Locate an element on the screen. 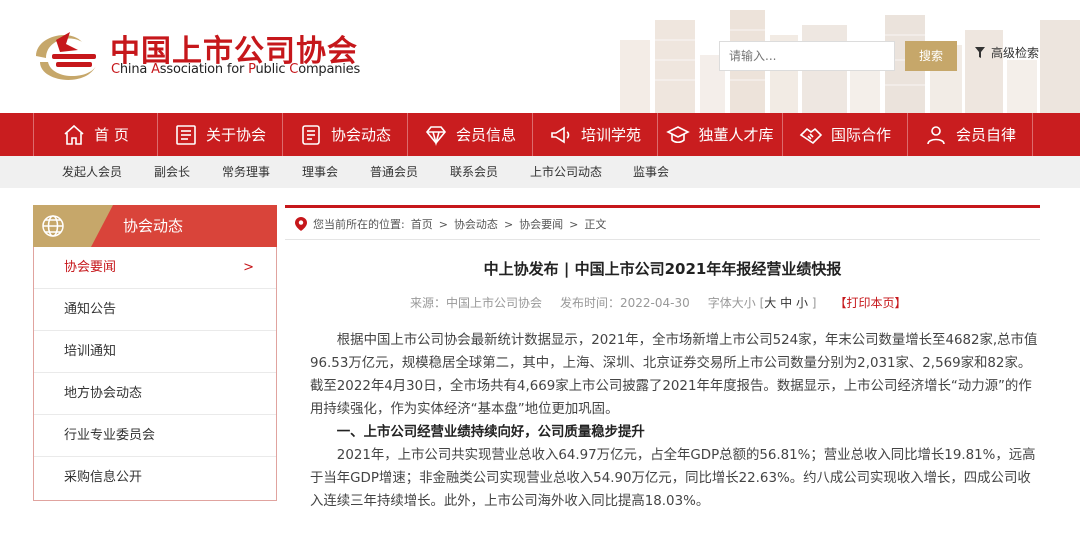 The image size is (1080, 545). sidebar-title: 协会动态 is located at coordinates (153, 226).